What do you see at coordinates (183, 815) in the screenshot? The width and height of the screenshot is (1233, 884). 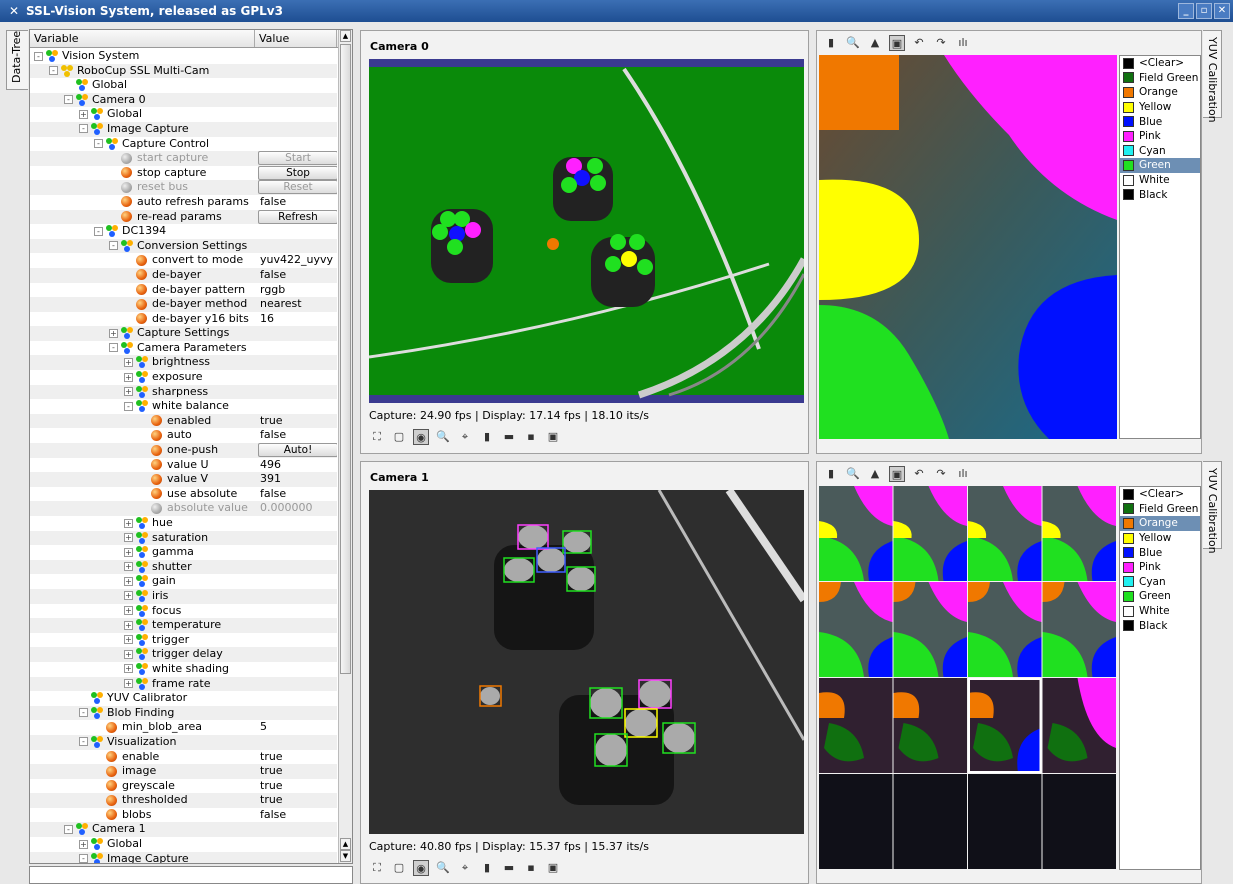 I see `tree-row: blobs false` at bounding box center [183, 815].